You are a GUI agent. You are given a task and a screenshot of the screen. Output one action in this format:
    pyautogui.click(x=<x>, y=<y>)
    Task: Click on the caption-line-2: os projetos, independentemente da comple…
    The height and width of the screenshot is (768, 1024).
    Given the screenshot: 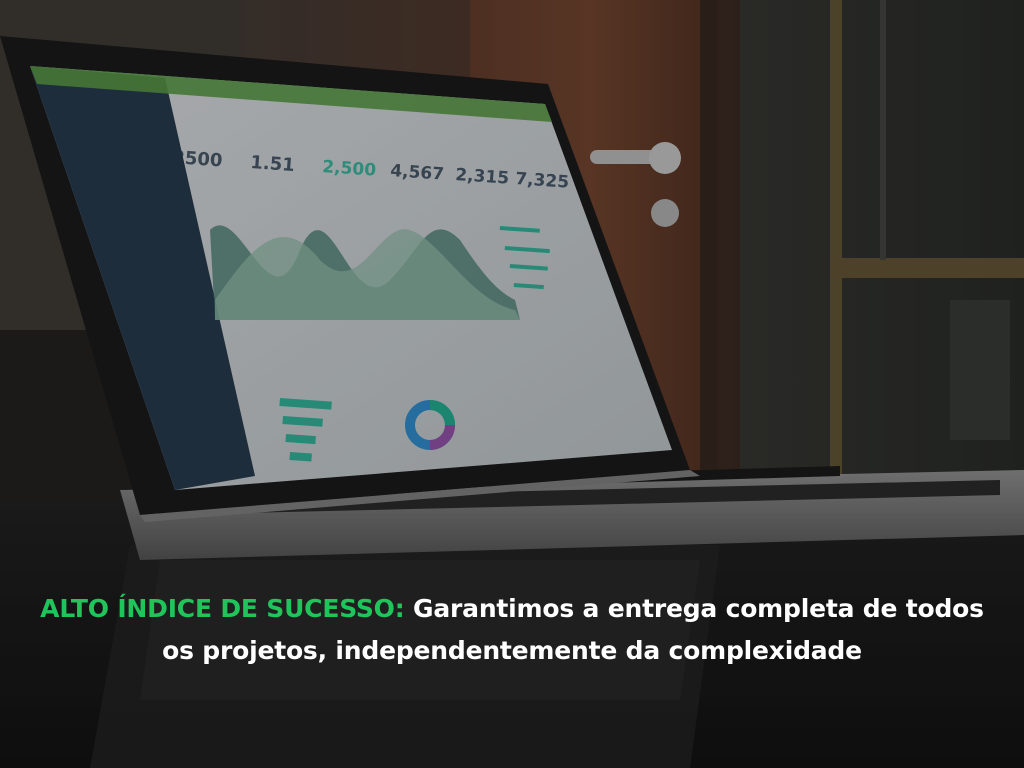 What is the action you would take?
    pyautogui.click(x=512, y=650)
    